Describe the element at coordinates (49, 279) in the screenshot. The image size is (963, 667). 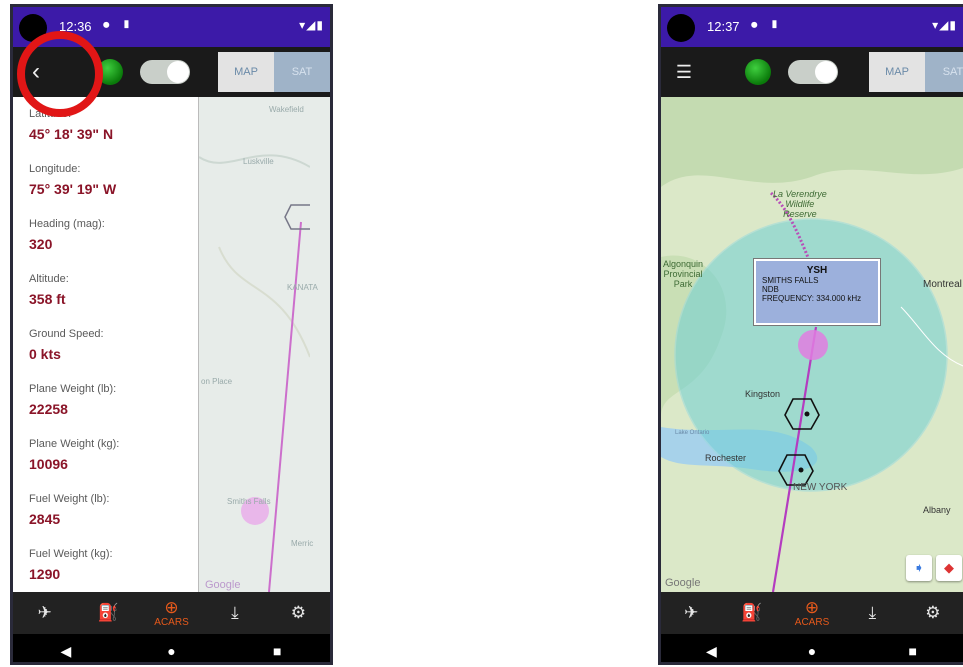
I see `field-label: Altitude:` at that location.